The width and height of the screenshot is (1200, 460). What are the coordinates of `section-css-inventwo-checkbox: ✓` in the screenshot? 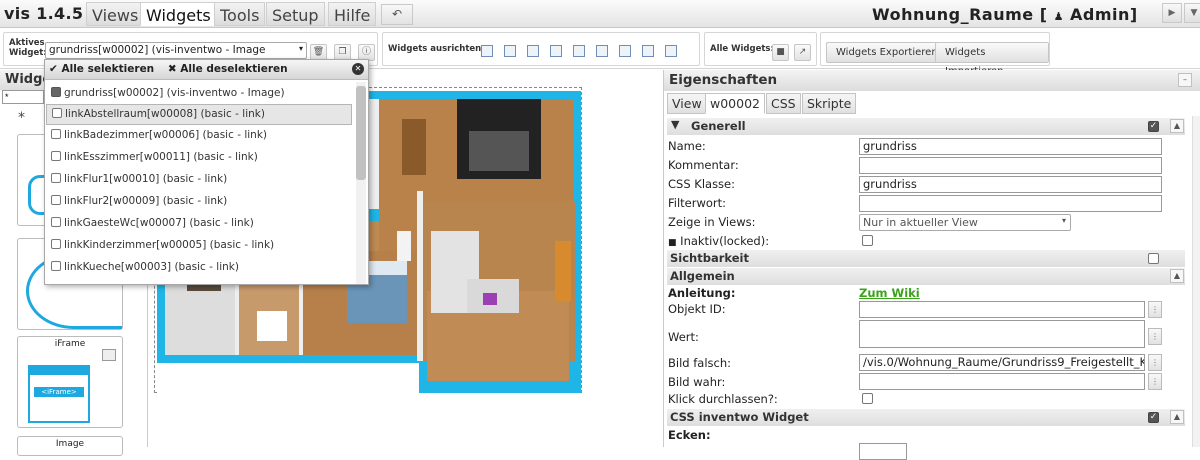 It's located at (1153, 417).